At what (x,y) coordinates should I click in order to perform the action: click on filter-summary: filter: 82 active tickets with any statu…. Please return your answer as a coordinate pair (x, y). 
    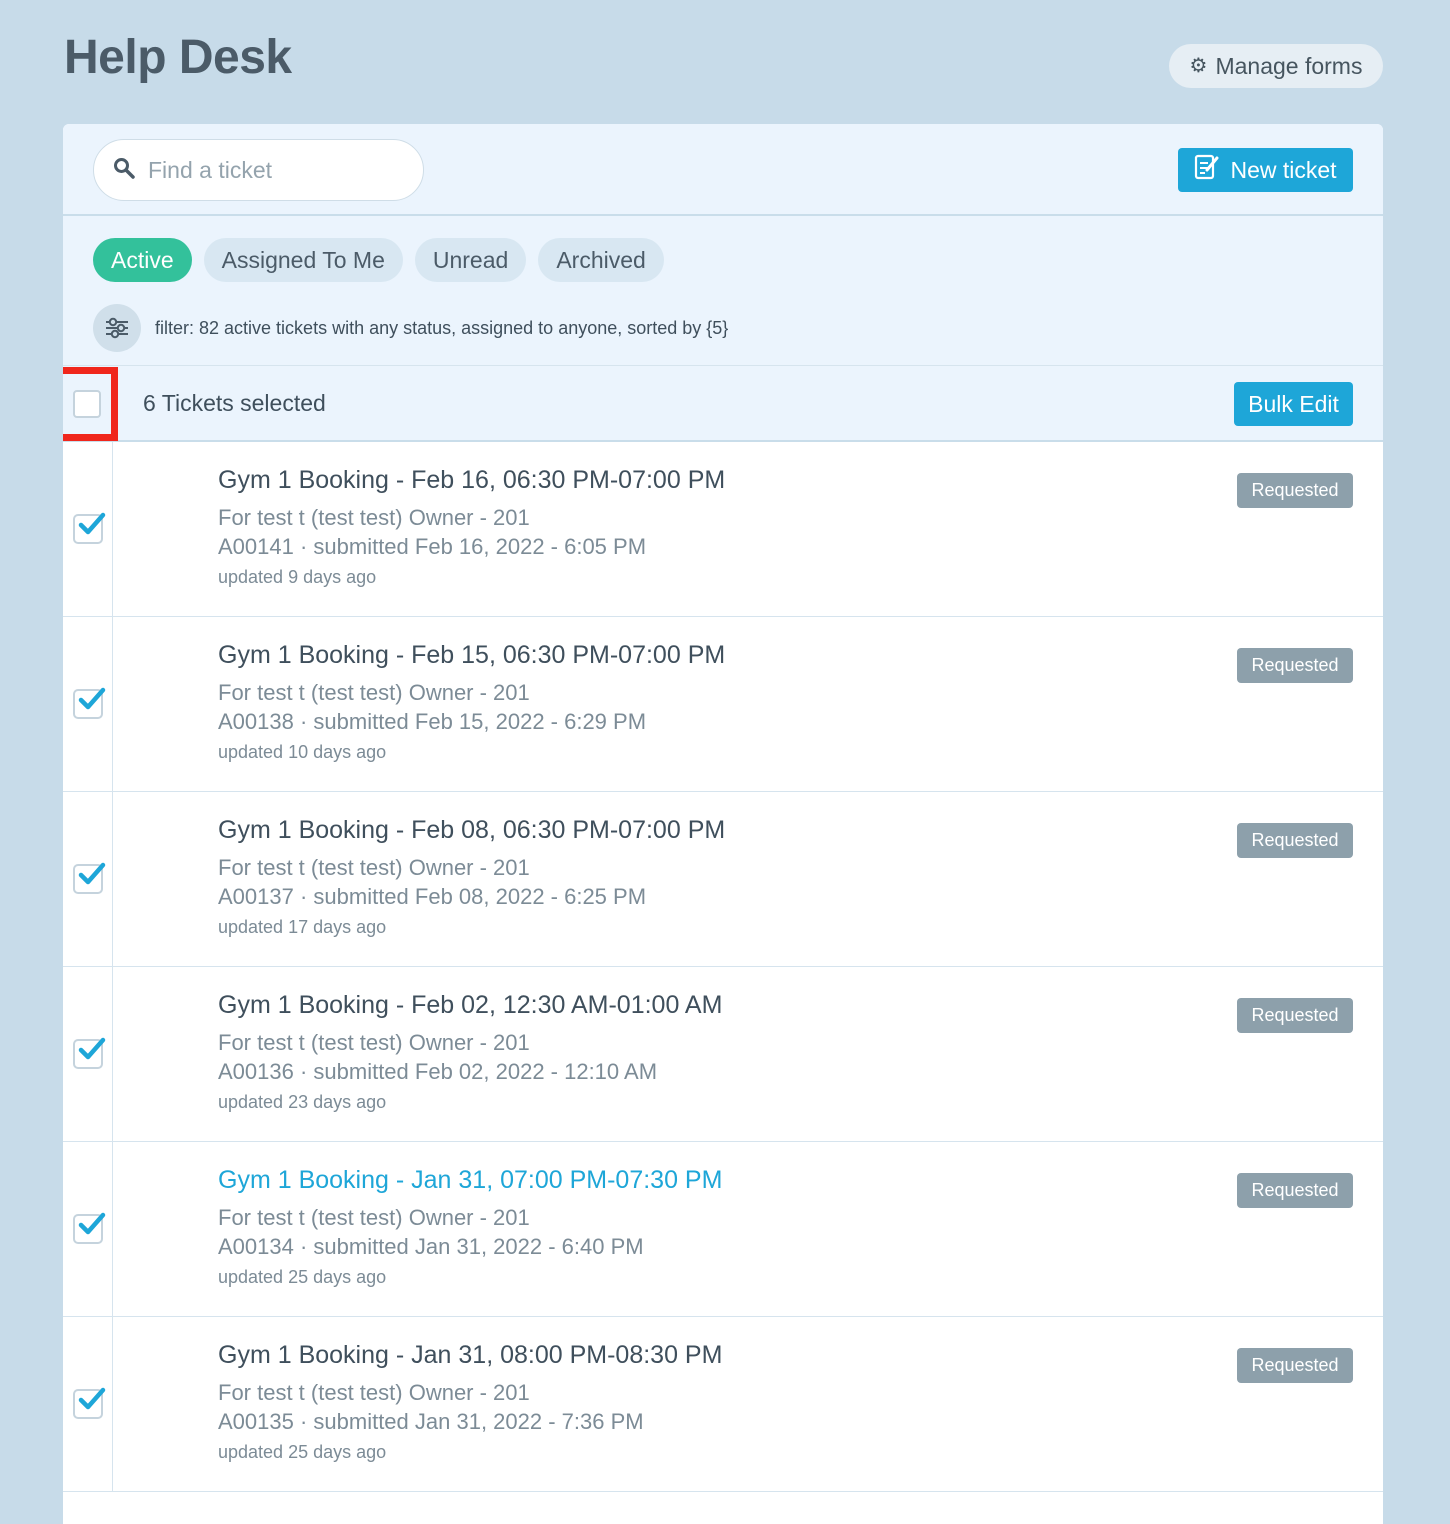
    Looking at the image, I should click on (410, 328).